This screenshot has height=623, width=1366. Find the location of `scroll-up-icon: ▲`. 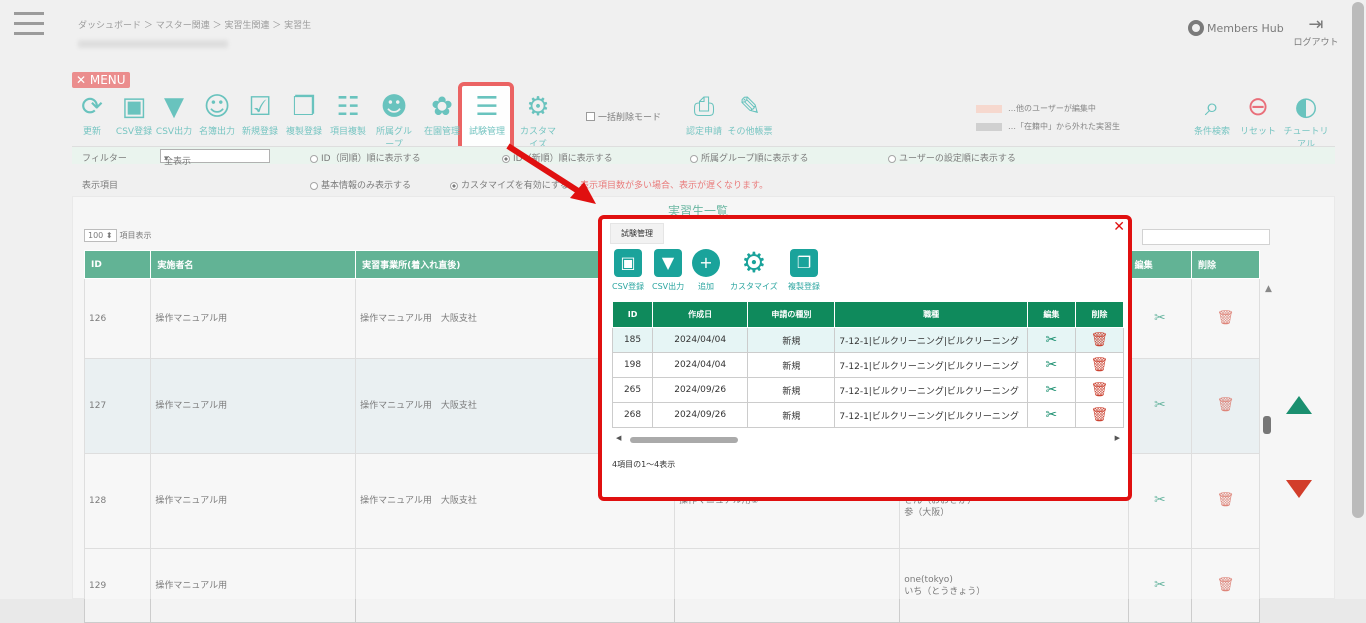

scroll-up-icon: ▲ is located at coordinates (1268, 289).